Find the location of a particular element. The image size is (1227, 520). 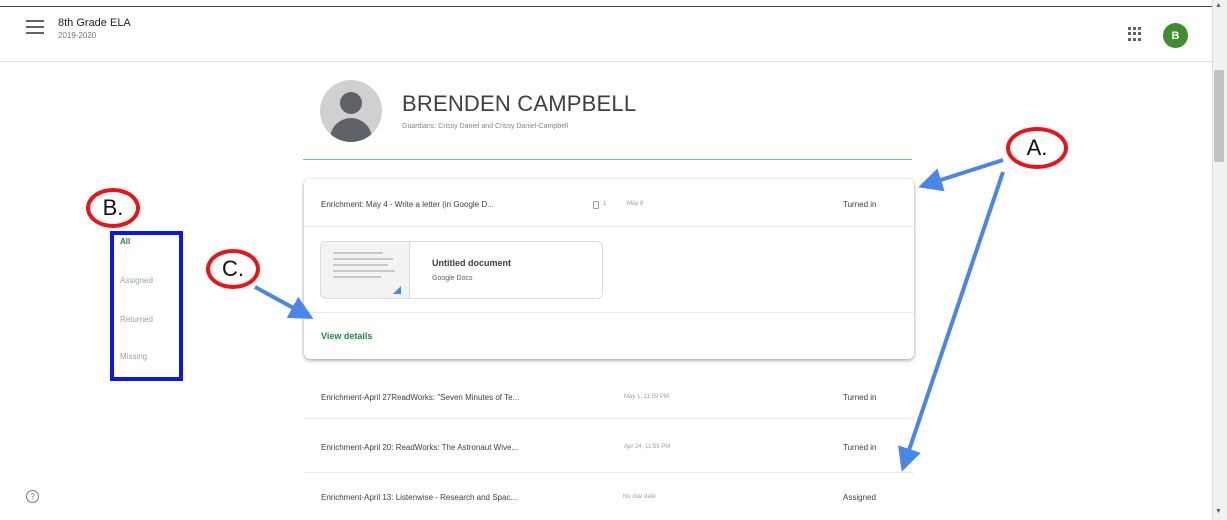

annotation-callout-c: C. is located at coordinates (233, 269).